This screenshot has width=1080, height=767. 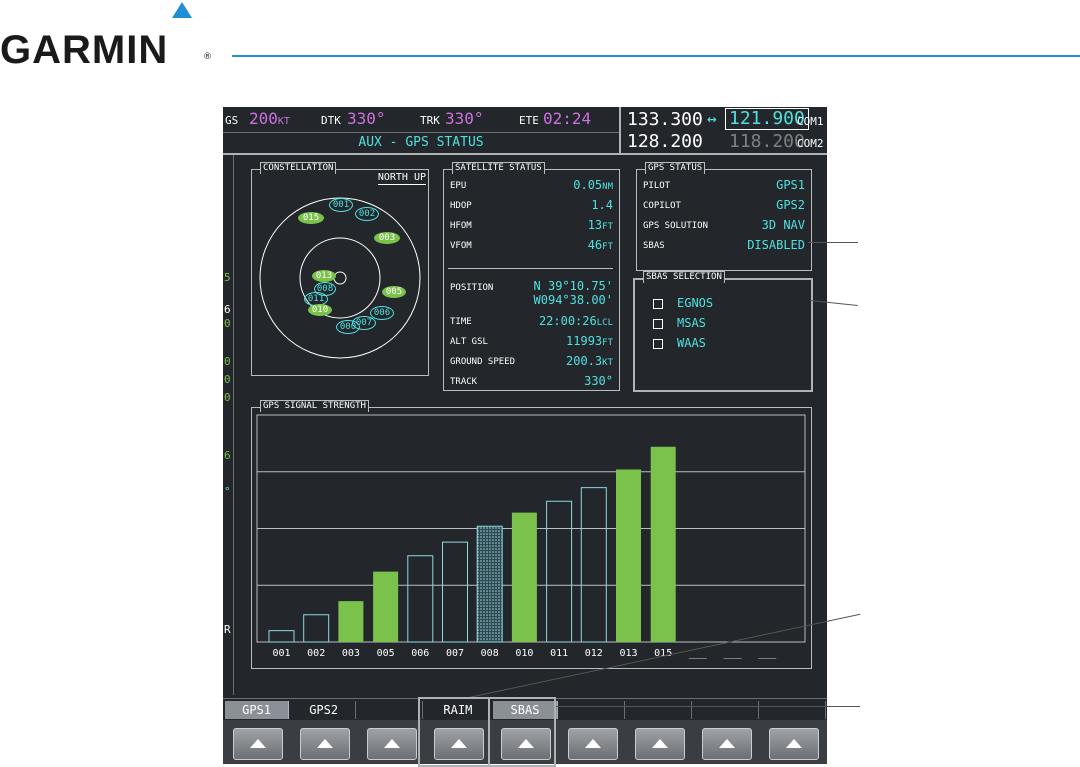 What do you see at coordinates (464, 382) in the screenshot?
I see `sat-row2-label: TRACK` at bounding box center [464, 382].